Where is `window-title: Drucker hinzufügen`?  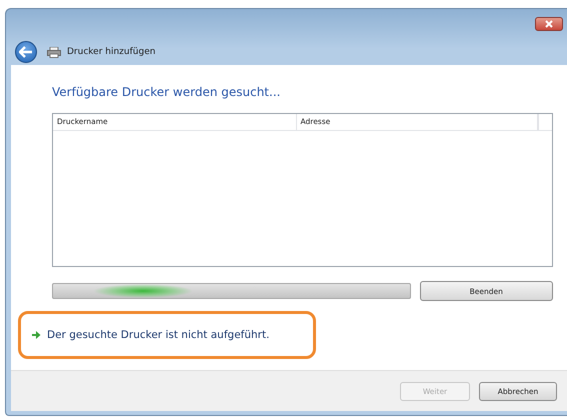
window-title: Drucker hinzufügen is located at coordinates (111, 52).